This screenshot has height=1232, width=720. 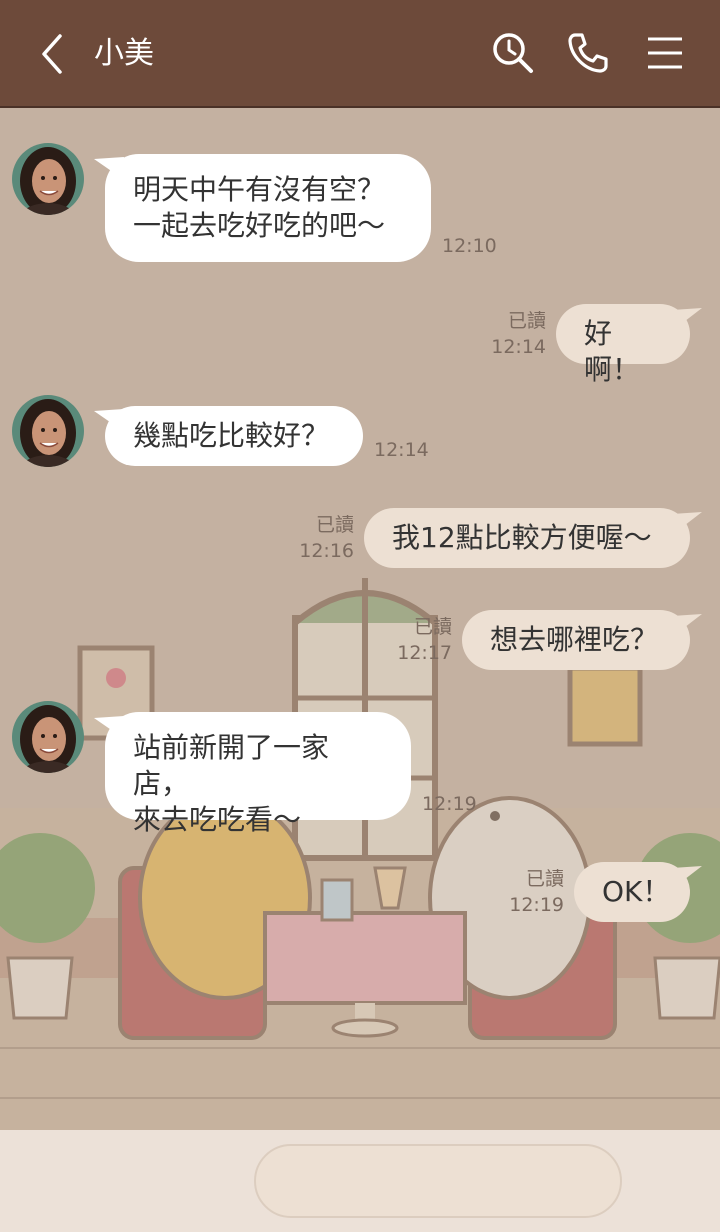 What do you see at coordinates (360, 54) in the screenshot?
I see `chat-header: 小美` at bounding box center [360, 54].